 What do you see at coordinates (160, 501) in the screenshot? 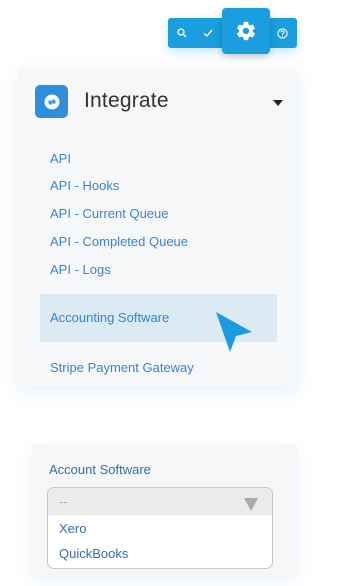
I see `select-current: --` at bounding box center [160, 501].